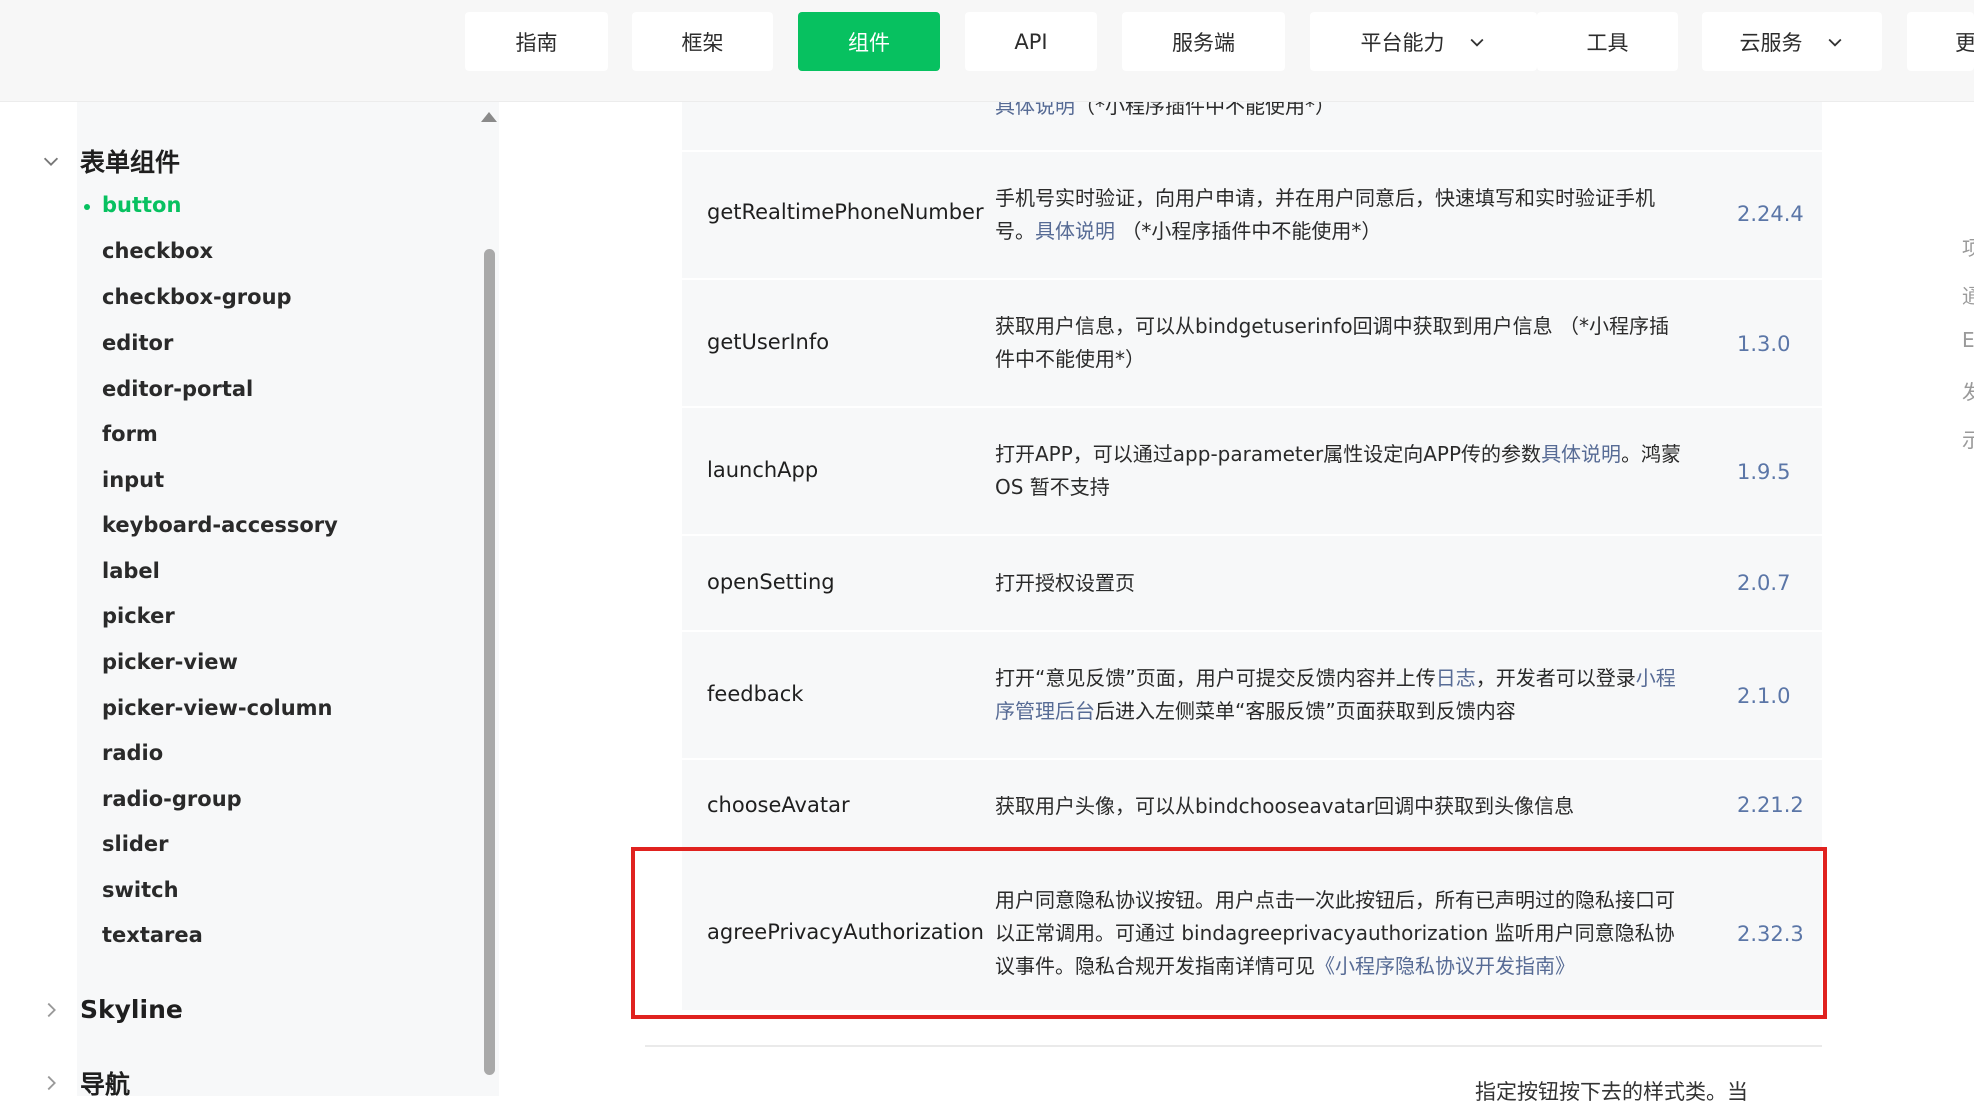  What do you see at coordinates (1968, 340) in the screenshot?
I see `right-panel-text: E` at bounding box center [1968, 340].